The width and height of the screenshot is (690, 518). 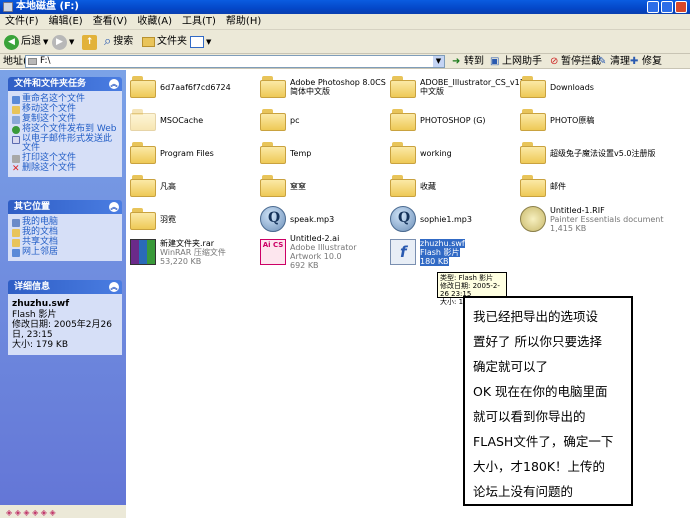 What do you see at coordinates (65, 158) in the screenshot?
I see `task-print: 打印这个文件` at bounding box center [65, 158].